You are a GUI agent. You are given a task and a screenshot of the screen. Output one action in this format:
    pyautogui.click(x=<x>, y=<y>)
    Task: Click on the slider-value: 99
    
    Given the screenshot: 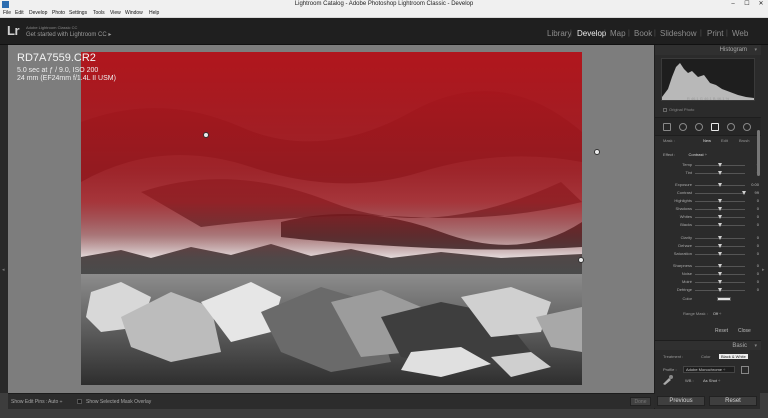 What is the action you would take?
    pyautogui.click(x=757, y=192)
    